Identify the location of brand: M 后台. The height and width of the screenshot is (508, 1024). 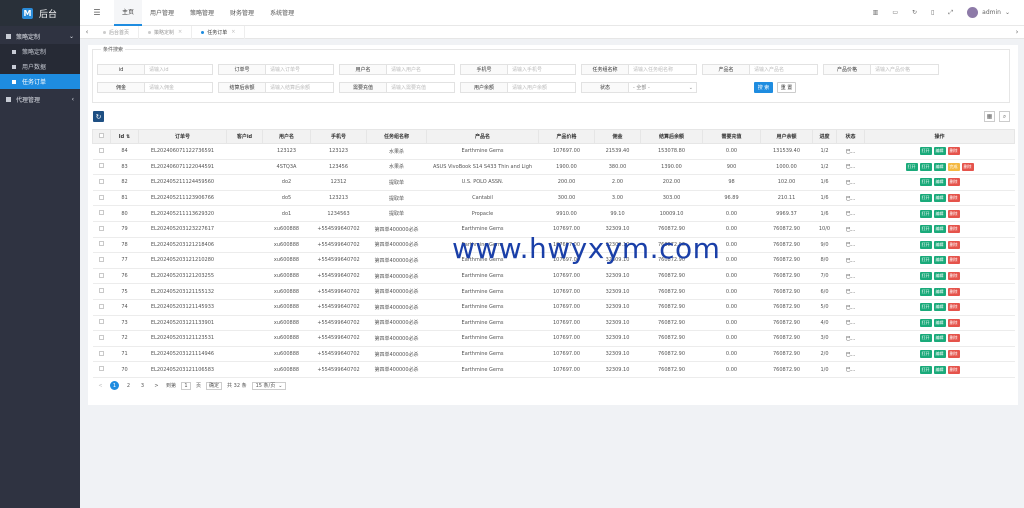
(40, 13).